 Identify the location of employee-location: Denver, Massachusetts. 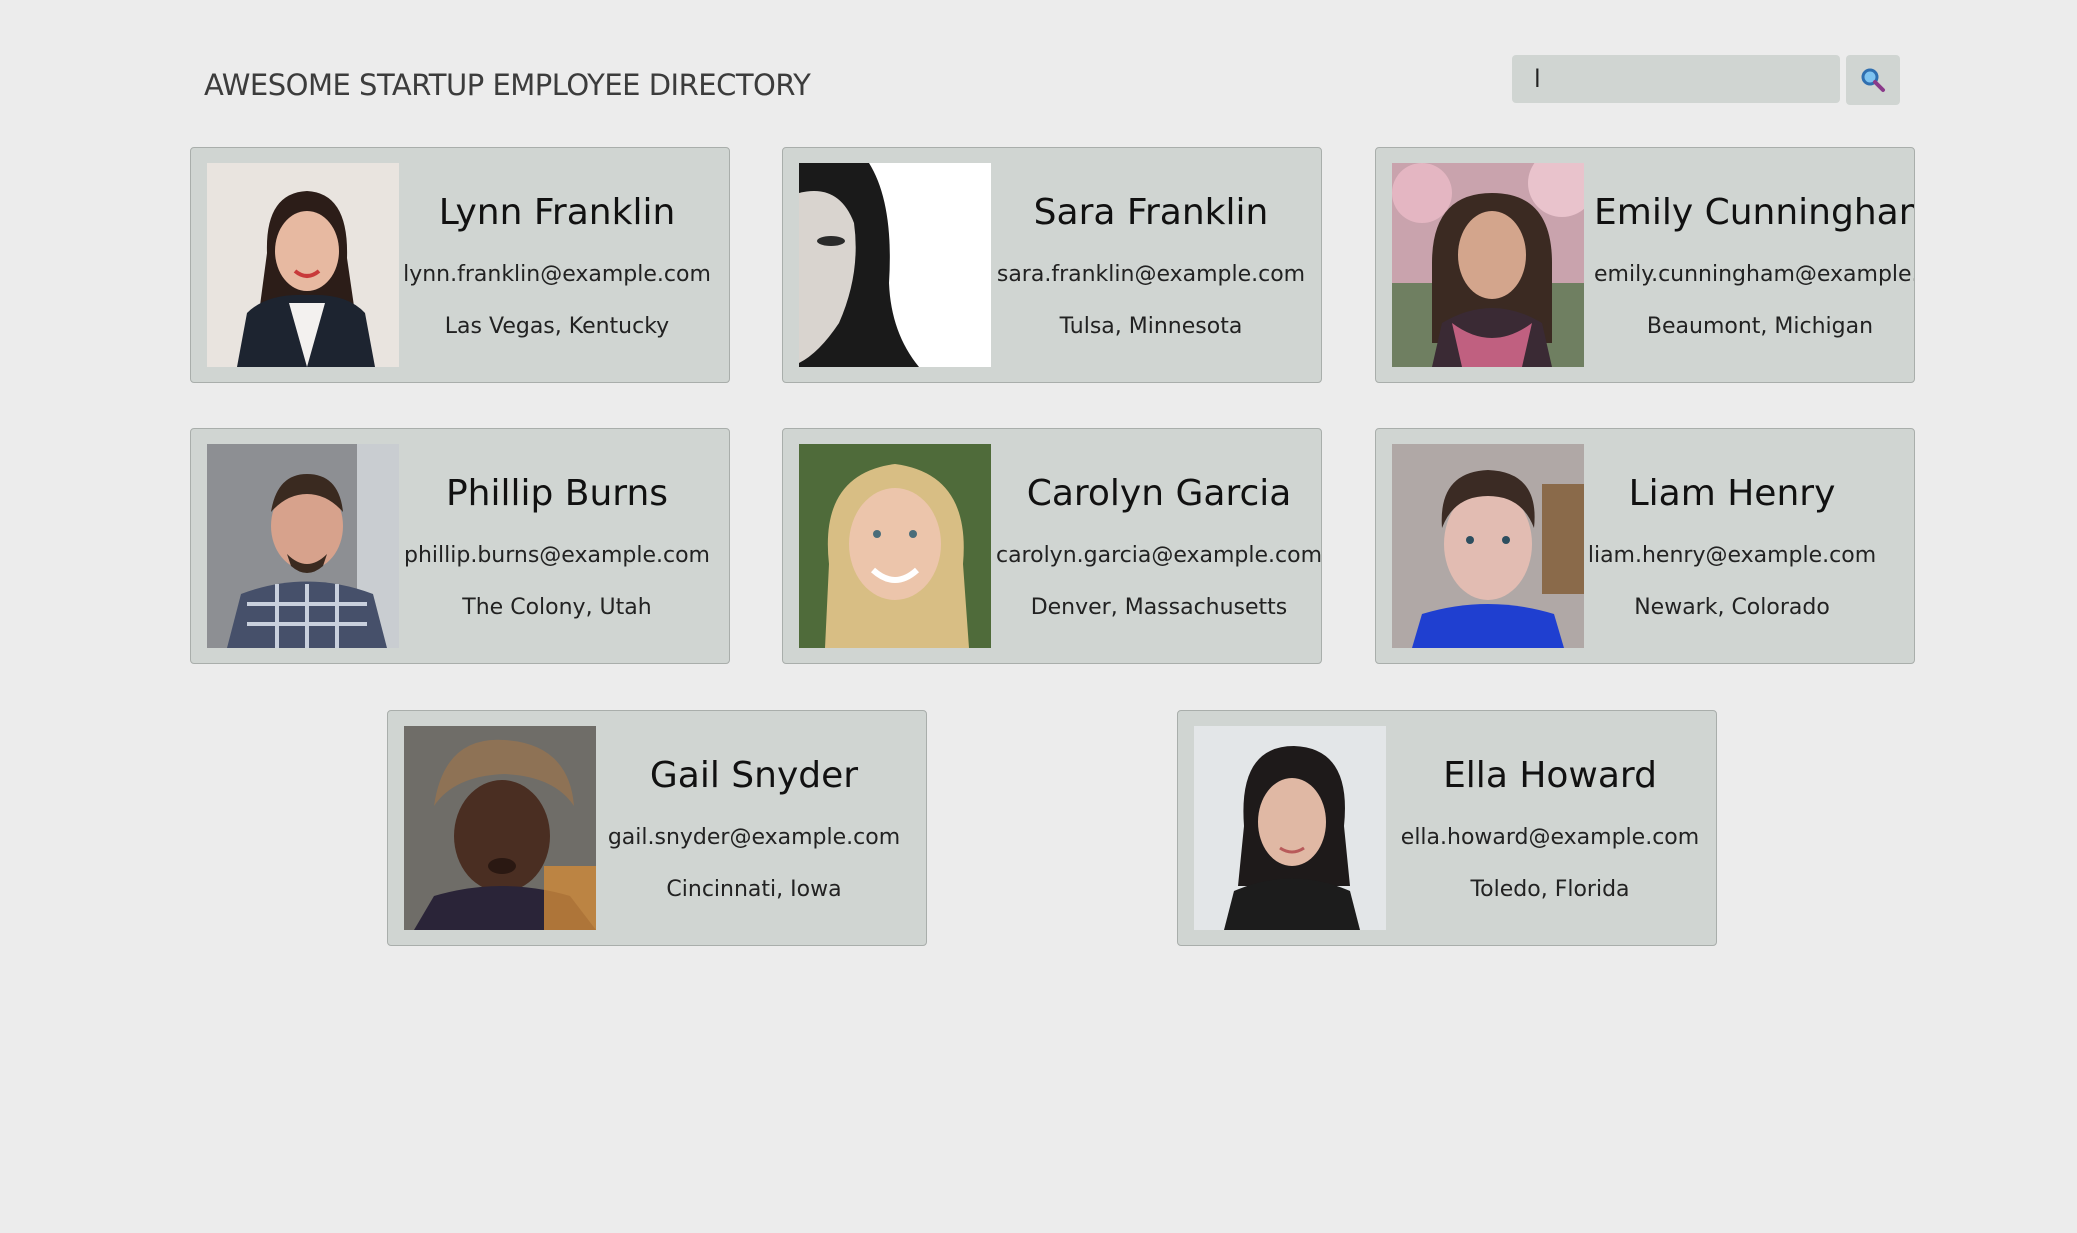
(1159, 607).